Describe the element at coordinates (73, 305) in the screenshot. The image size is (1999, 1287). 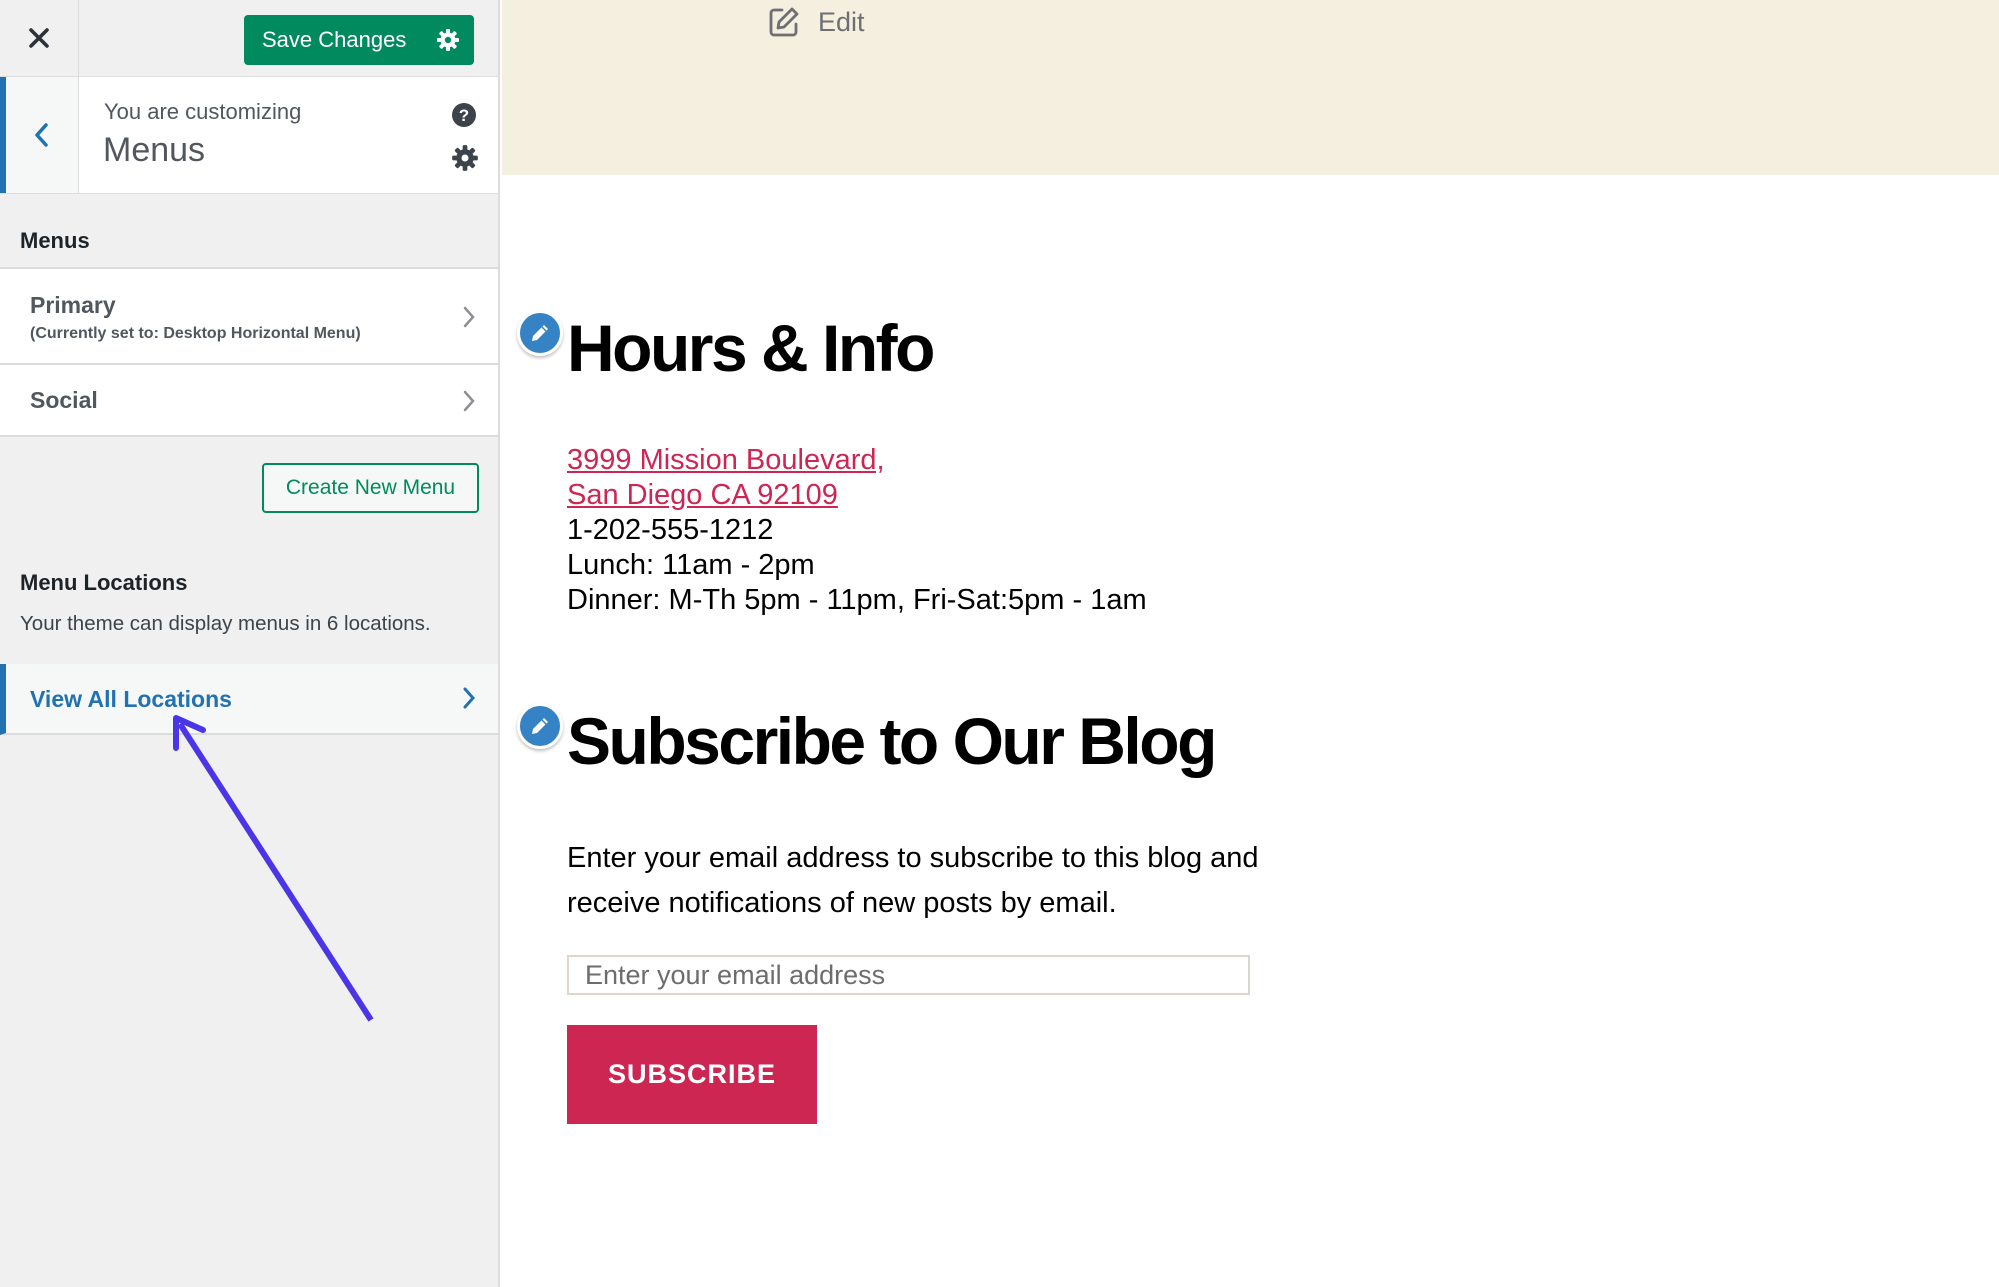
I see `menu-item-name: Primary` at that location.